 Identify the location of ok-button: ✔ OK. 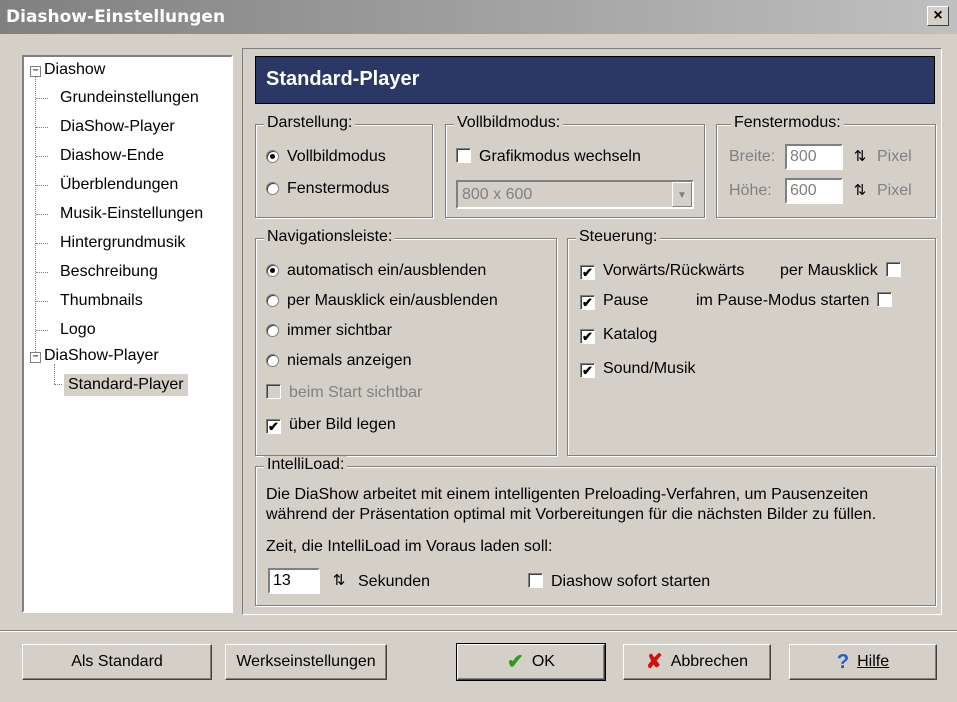
(531, 662).